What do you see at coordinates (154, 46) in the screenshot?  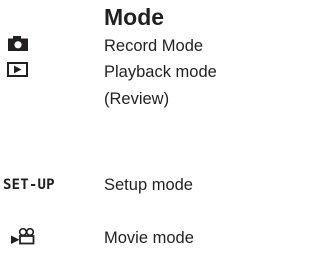 I see `record-mode-label: Record Mode` at bounding box center [154, 46].